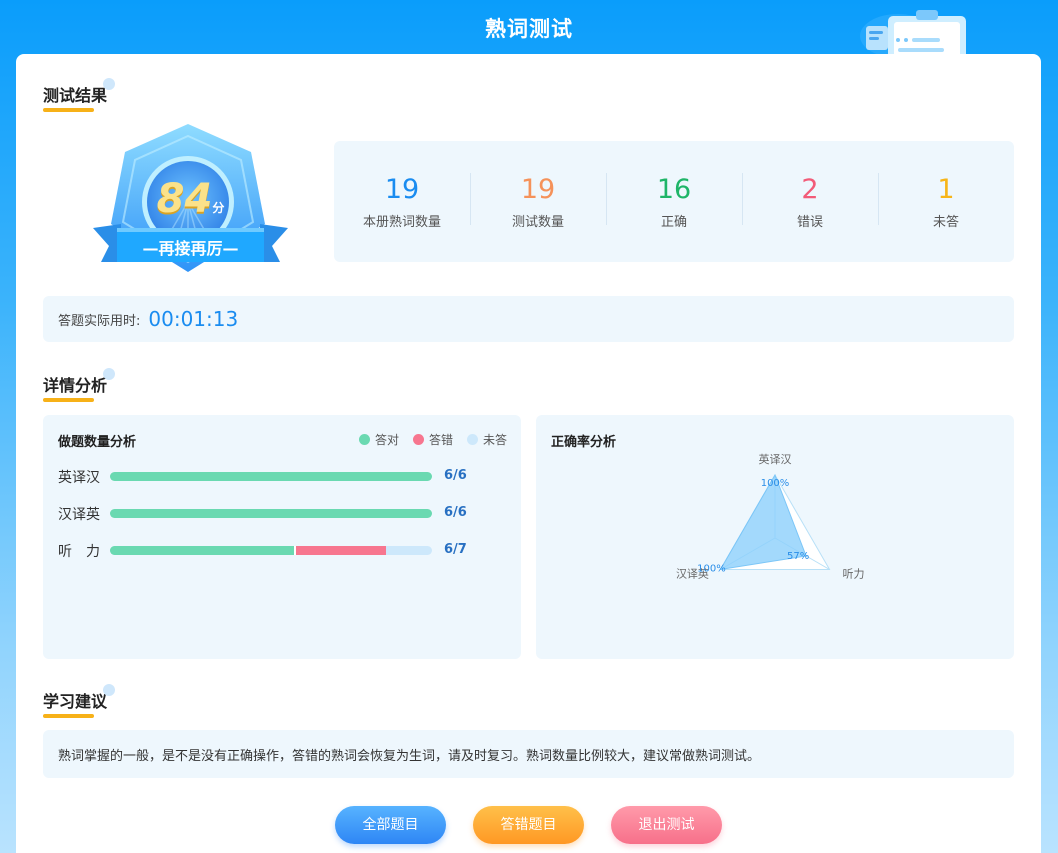  I want to click on section-title-detail: 详情分析, so click(79, 385).